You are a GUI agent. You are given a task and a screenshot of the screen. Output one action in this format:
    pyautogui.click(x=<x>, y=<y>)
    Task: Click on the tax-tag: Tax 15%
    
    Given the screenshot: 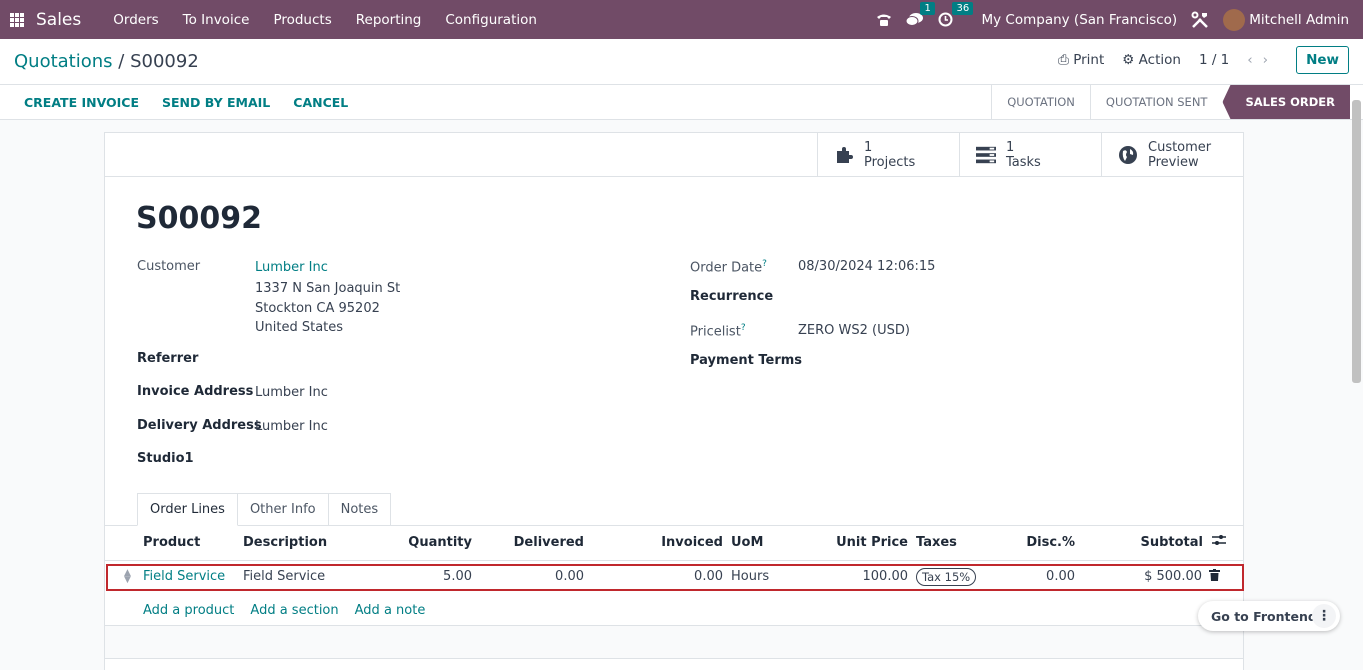 What is the action you would take?
    pyautogui.click(x=946, y=577)
    